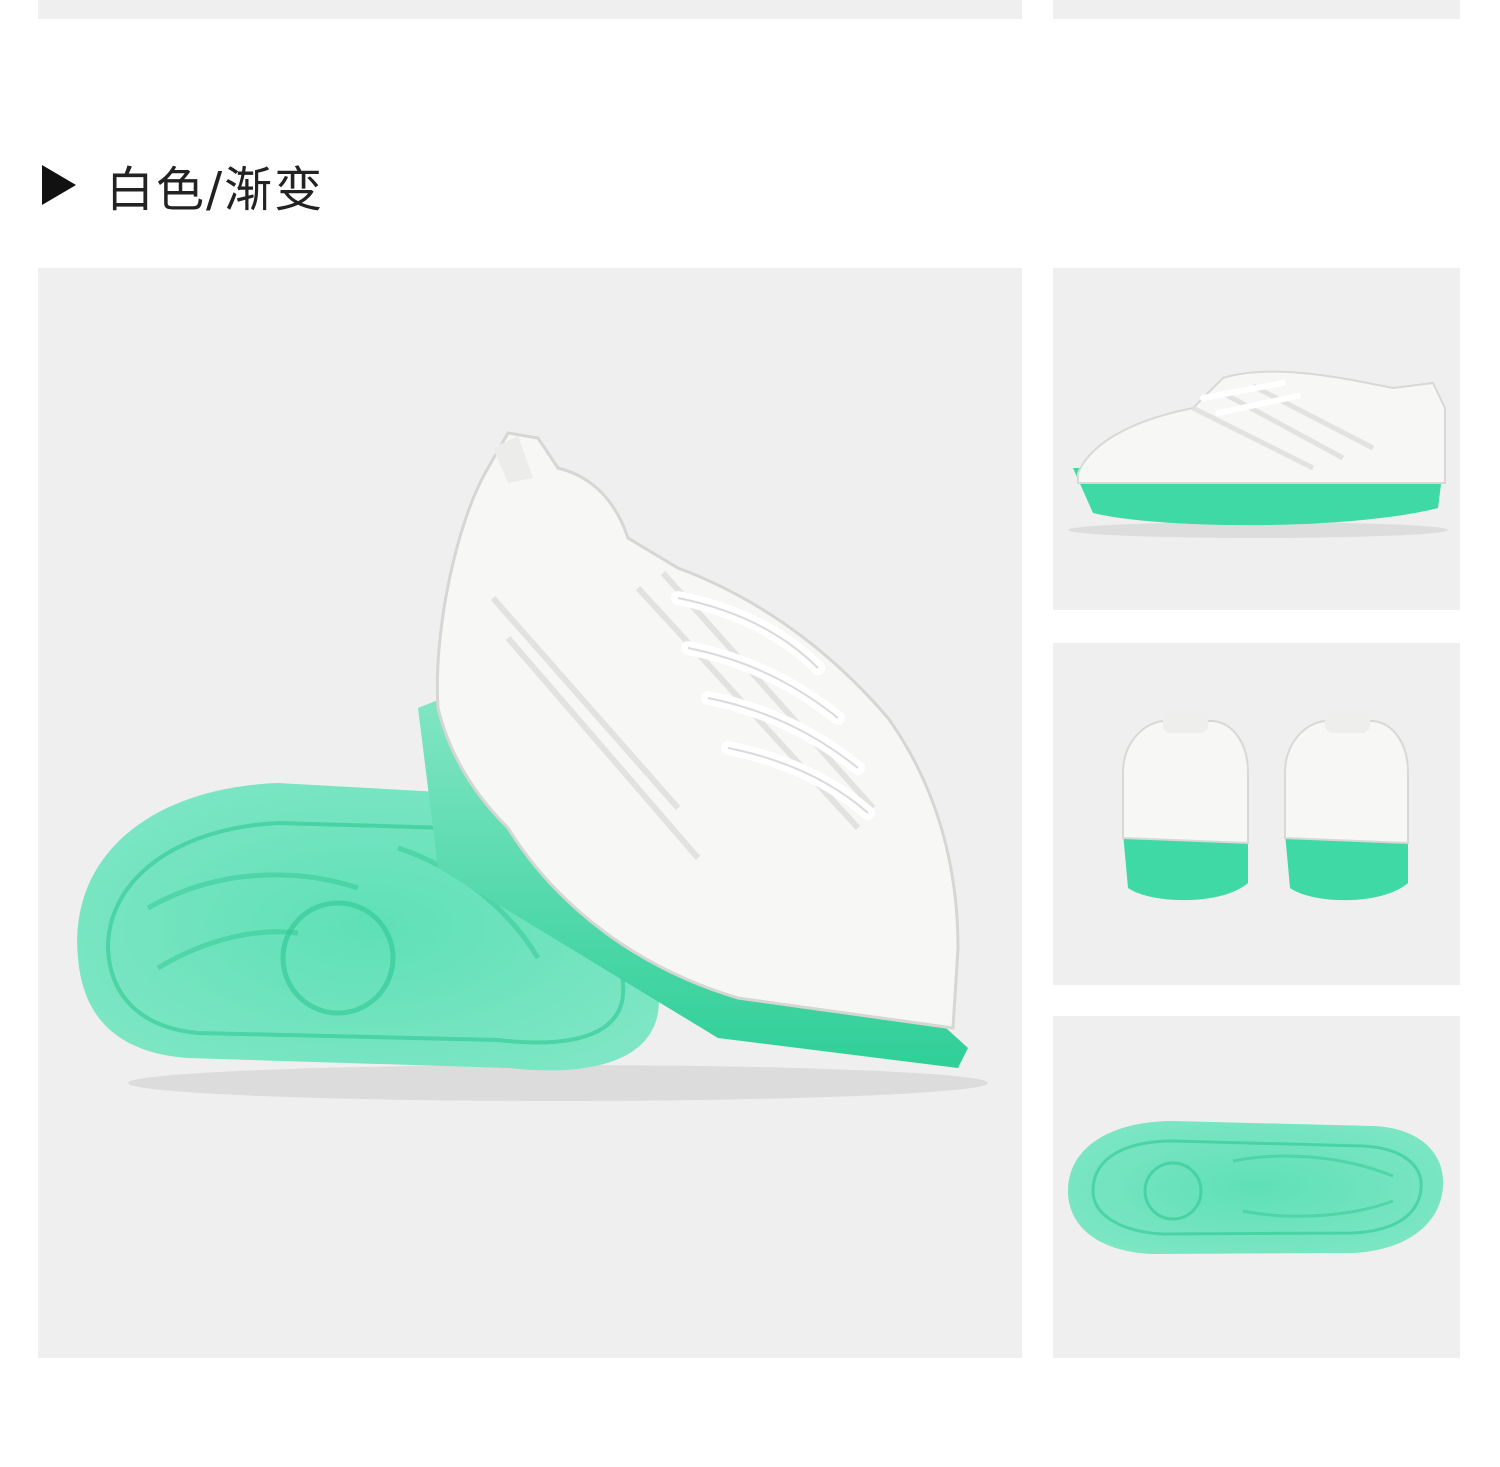 This screenshot has width=1500, height=1467. I want to click on sneaker-sole-thumbnail, so click(1256, 1187).